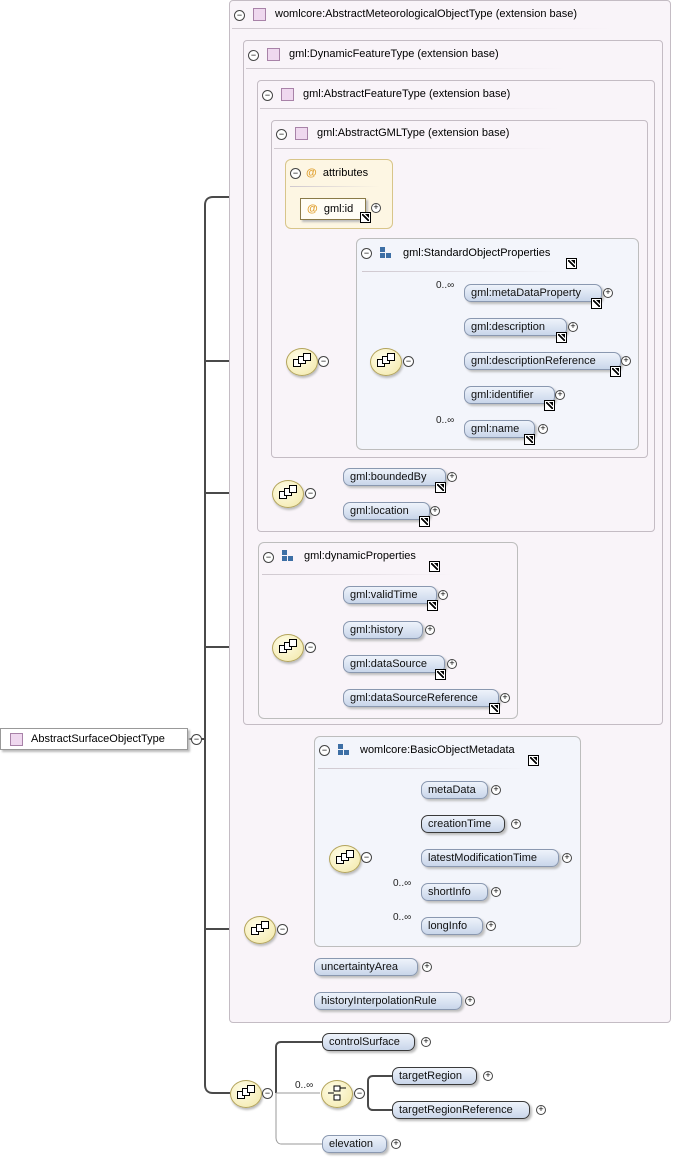  Describe the element at coordinates (324, 750) in the screenshot. I see `collapse-basic-object-metadata-button: −` at that location.